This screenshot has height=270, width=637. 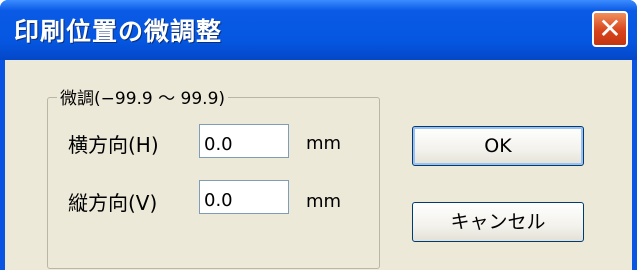 I want to click on fine-adjust-legend: 微調(−99.9 ～ 99.9), so click(x=143, y=96).